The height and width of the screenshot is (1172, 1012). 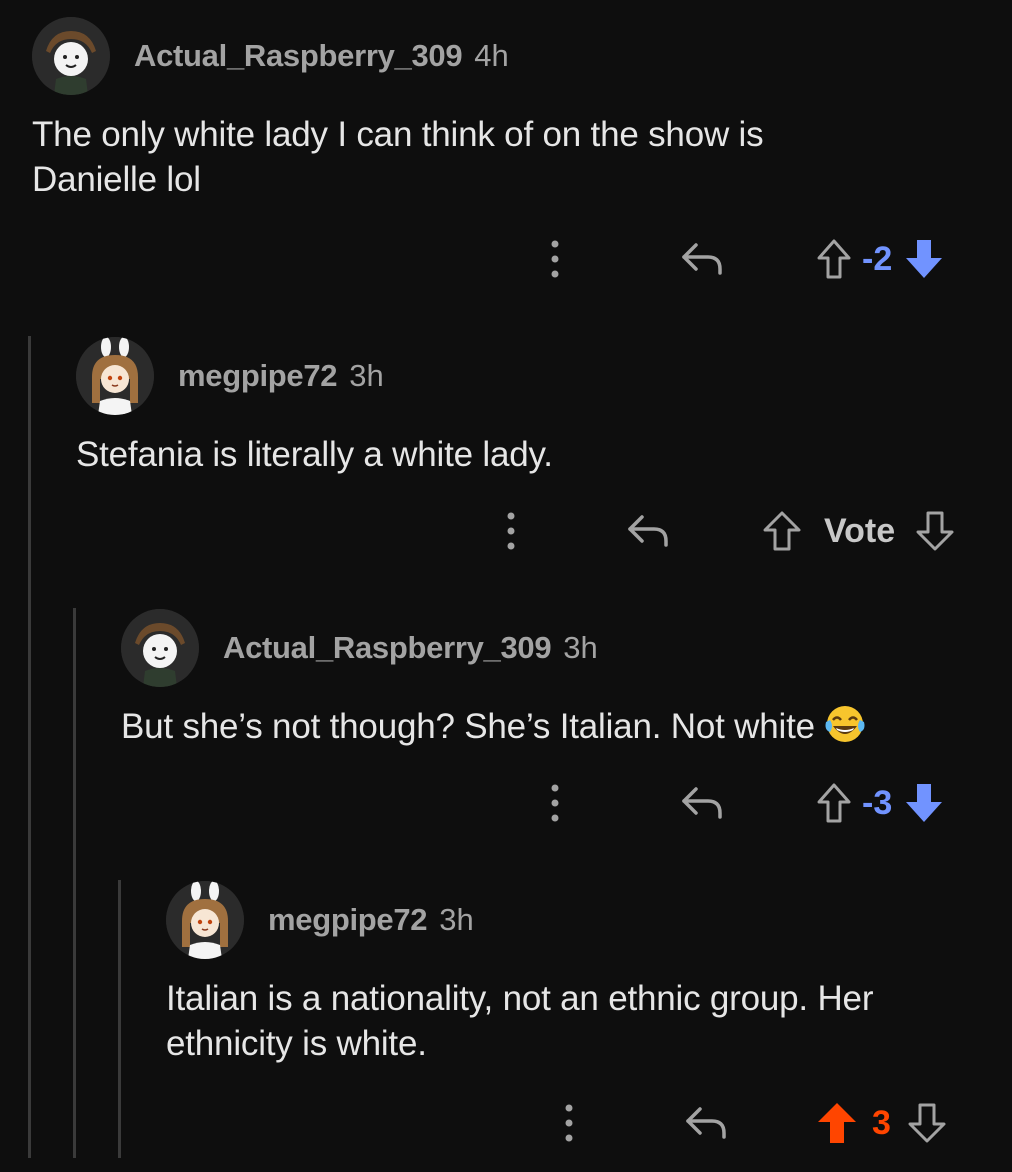 I want to click on comment-header: Actual_Raspberry_309 4h, so click(x=512, y=56).